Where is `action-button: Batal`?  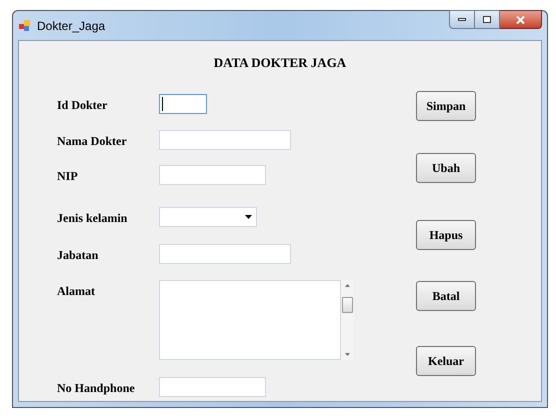
action-button: Batal is located at coordinates (446, 296).